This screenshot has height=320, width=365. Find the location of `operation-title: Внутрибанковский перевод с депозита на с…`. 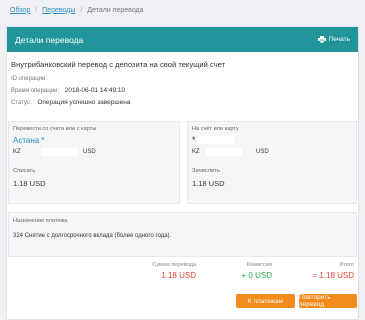

operation-title: Внутрибанковский перевод с депозита на с… is located at coordinates (118, 64).